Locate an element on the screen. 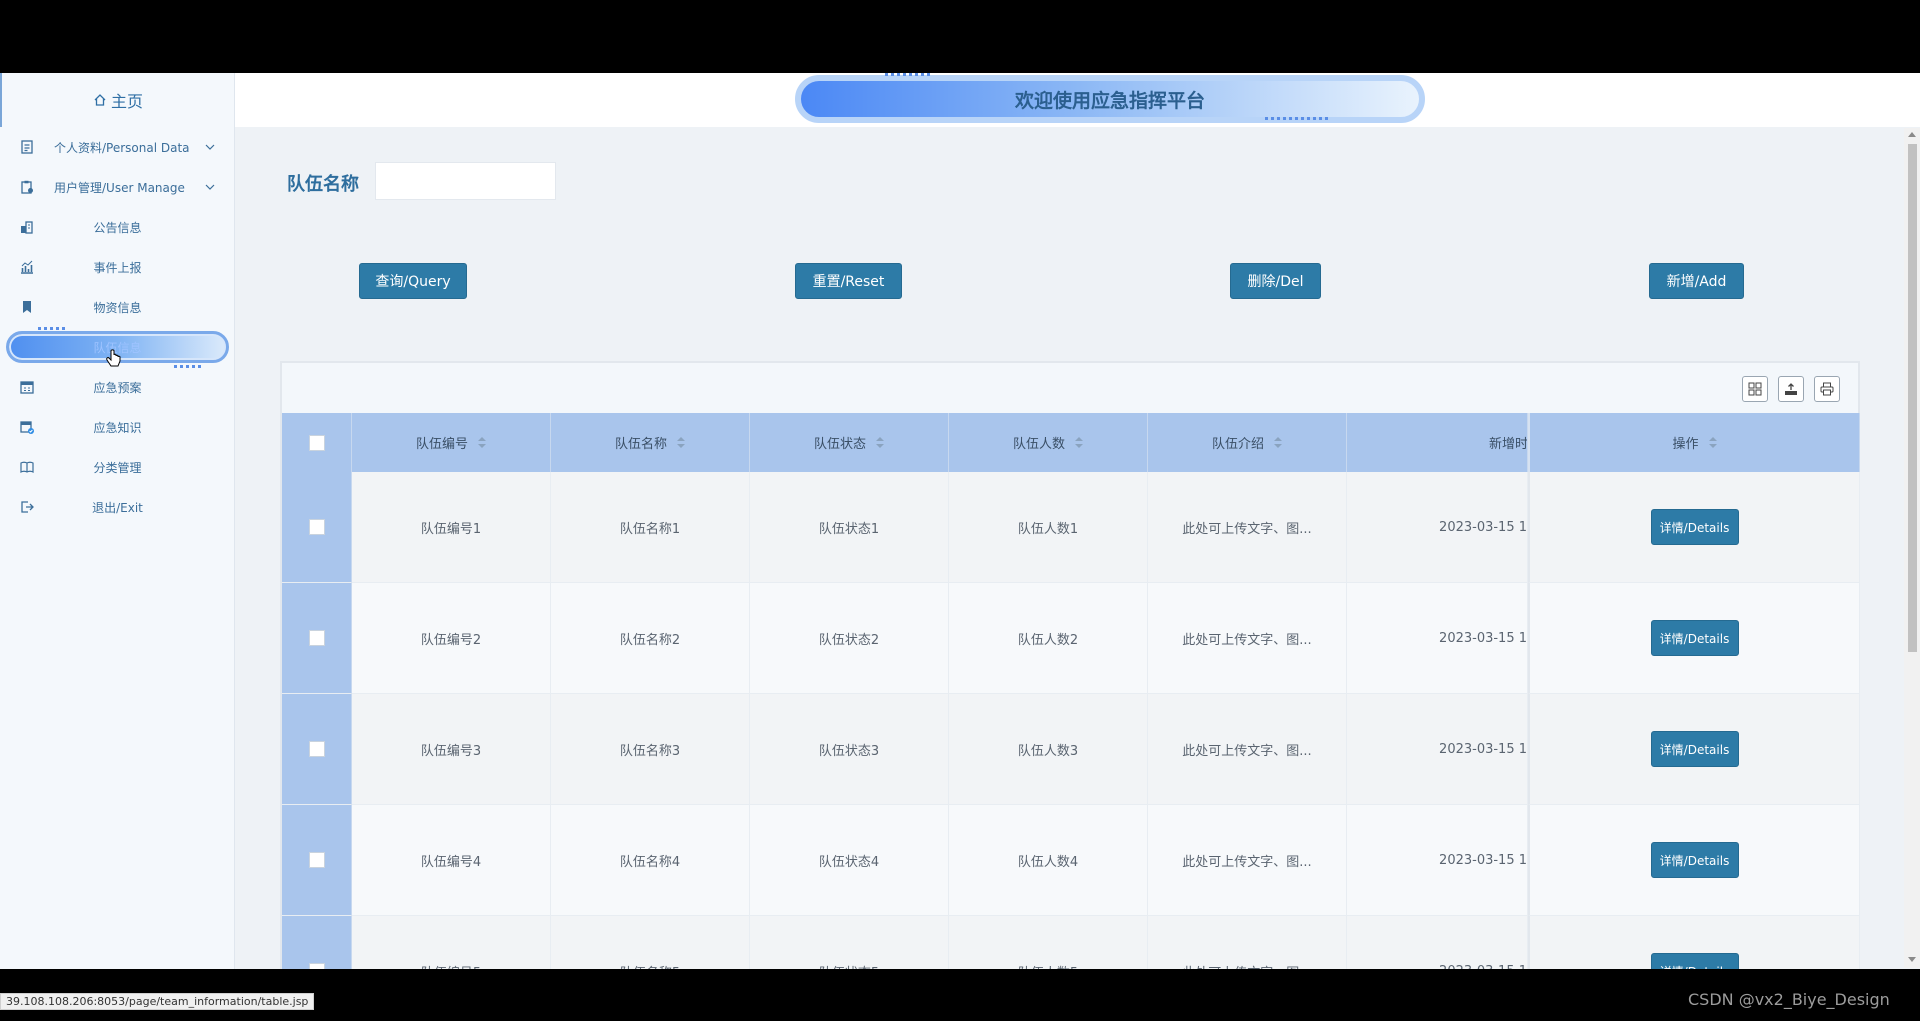  cell-text: 队伍人数4 is located at coordinates (1048, 862).